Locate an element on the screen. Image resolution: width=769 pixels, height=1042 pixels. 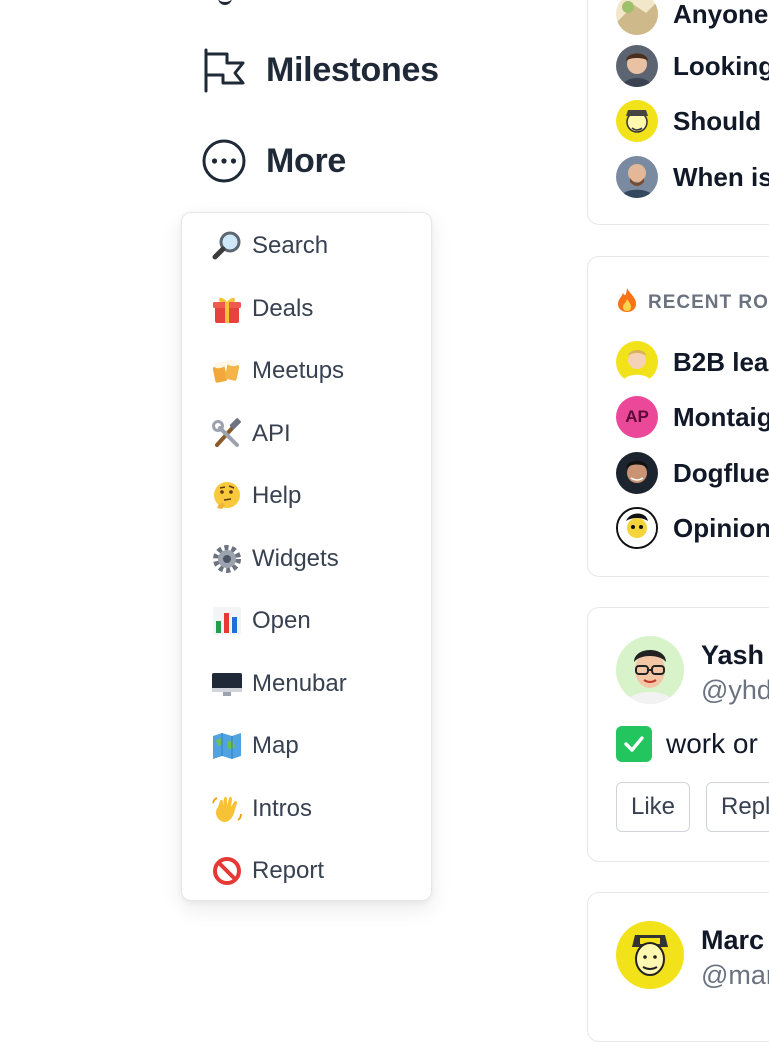
thinking-face-icon is located at coordinates (227, 496).